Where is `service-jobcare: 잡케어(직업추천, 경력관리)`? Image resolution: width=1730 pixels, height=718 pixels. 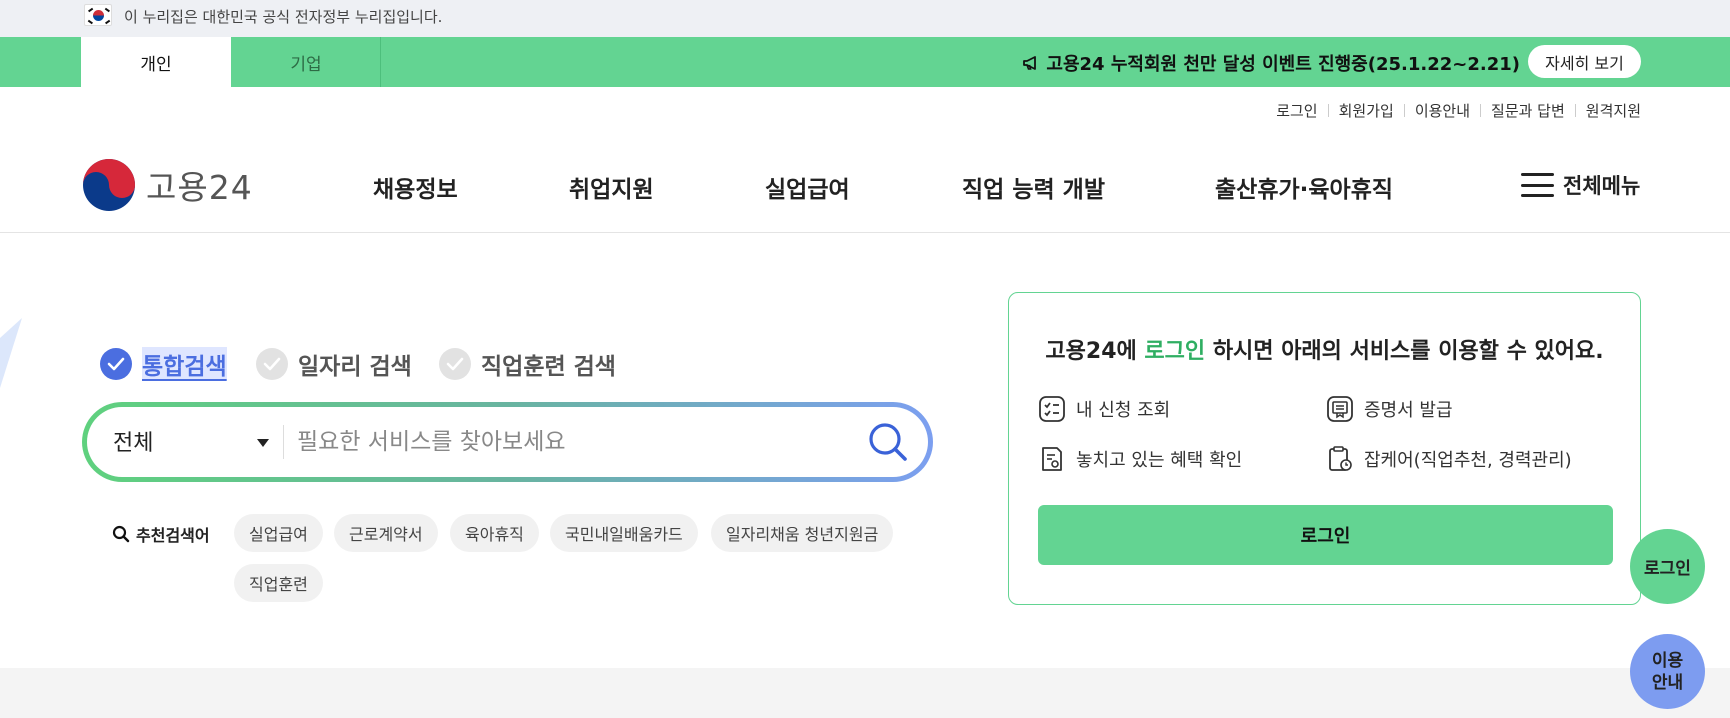
service-jobcare: 잡케어(직업추천, 경력관리) is located at coordinates (1449, 459).